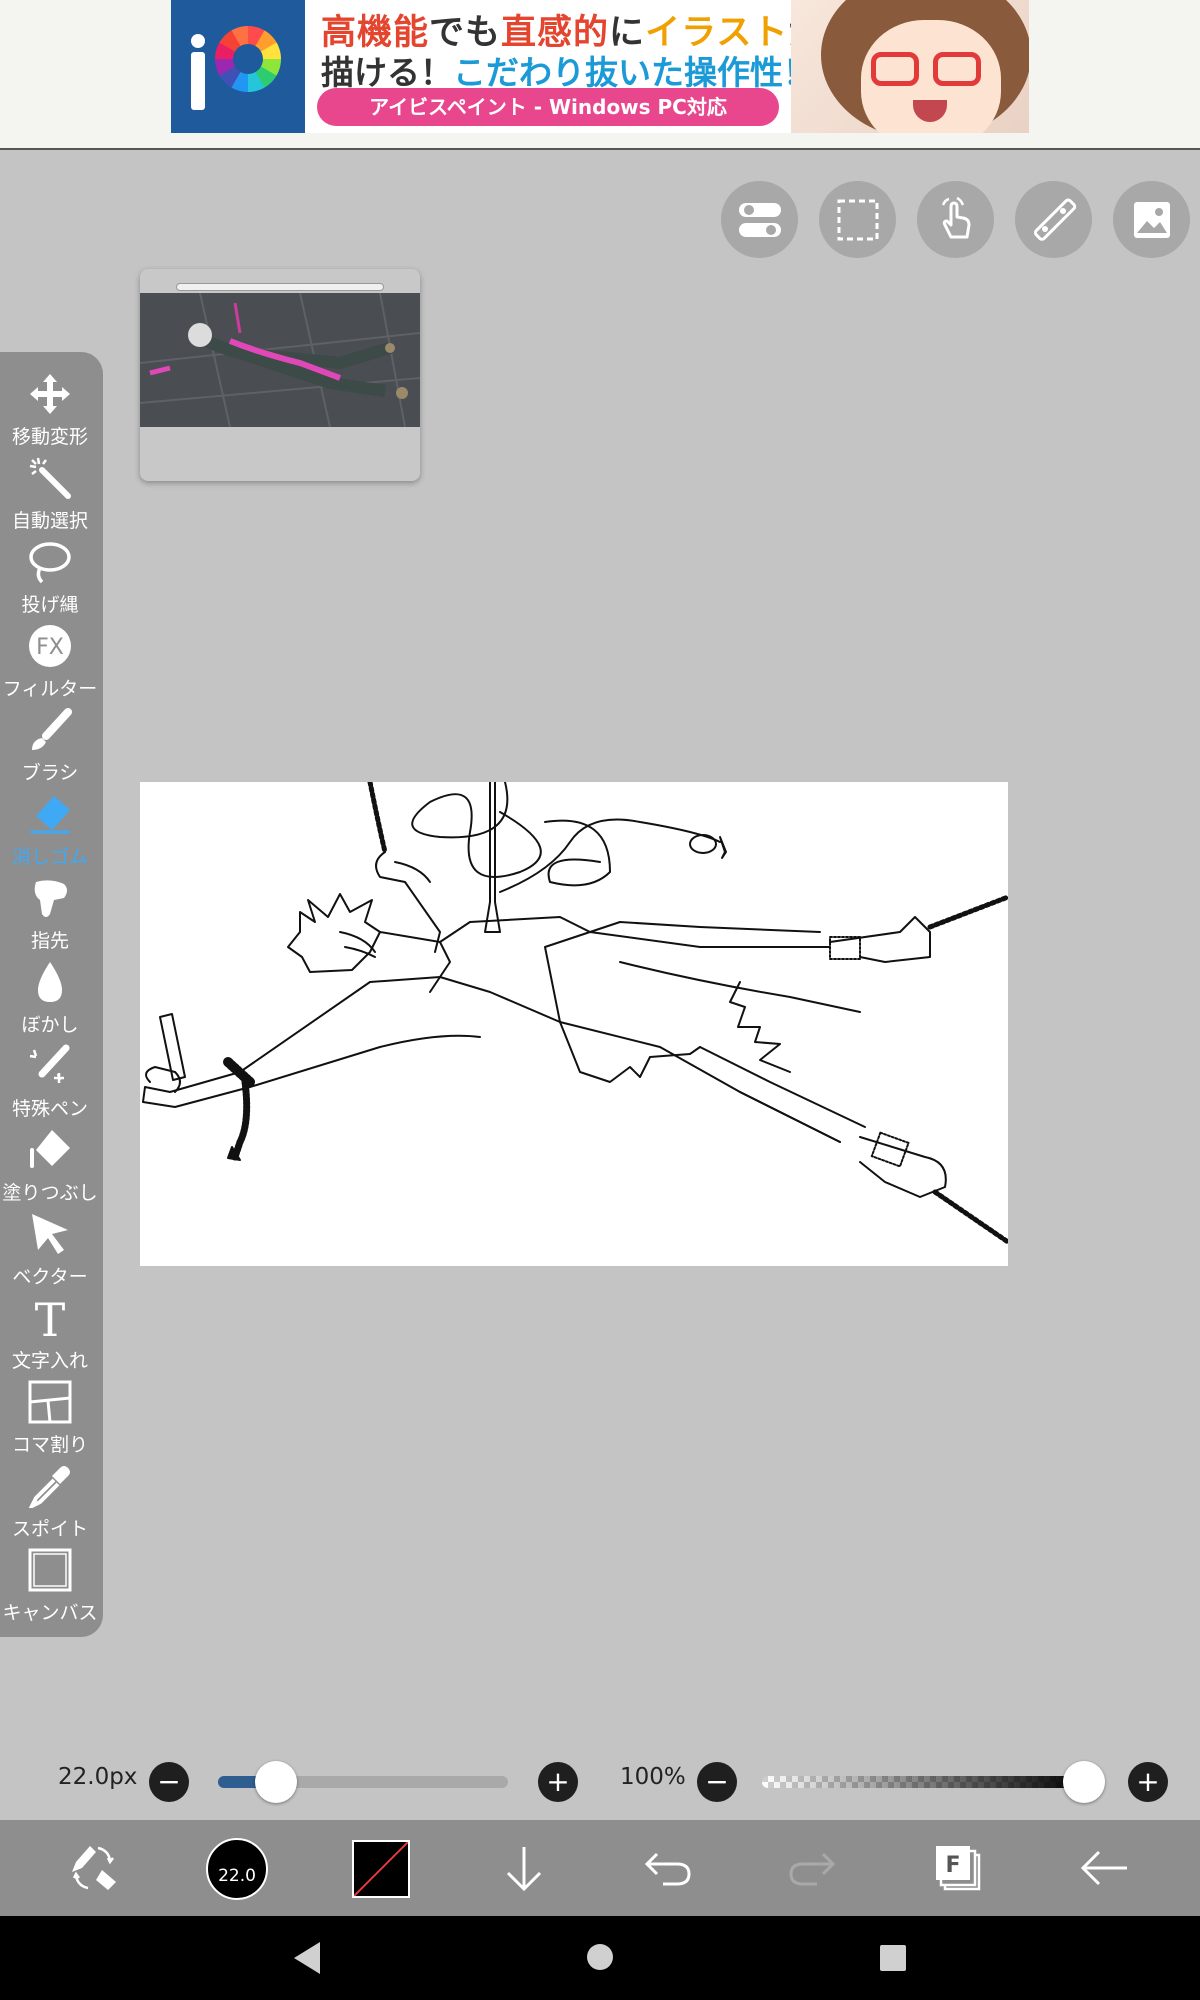  I want to click on touch-gesture-button, so click(955, 219).